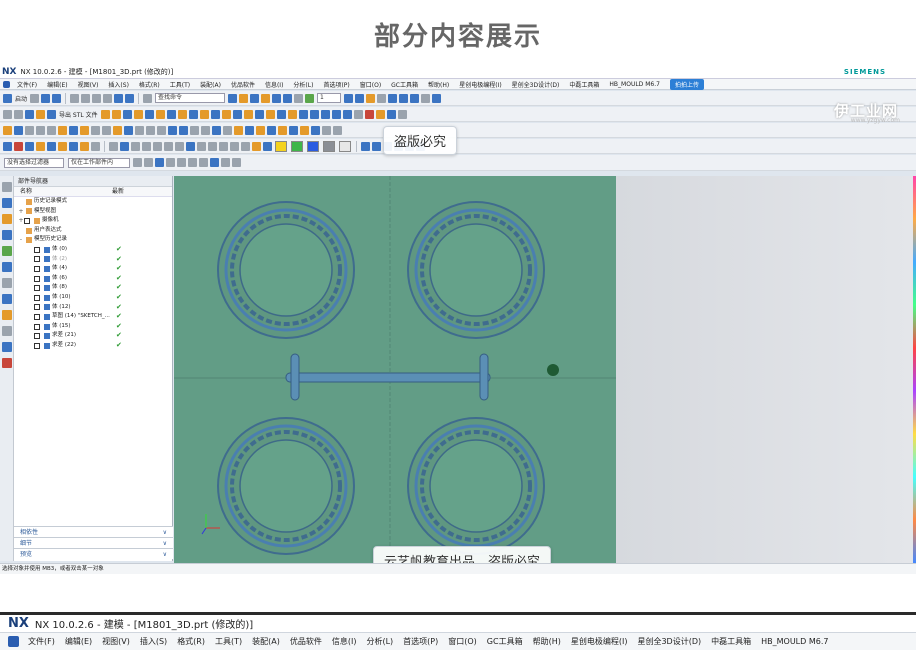  What do you see at coordinates (584, 84) in the screenshot?
I see `menu-zhonglei: 中磊工具箱` at bounding box center [584, 84].